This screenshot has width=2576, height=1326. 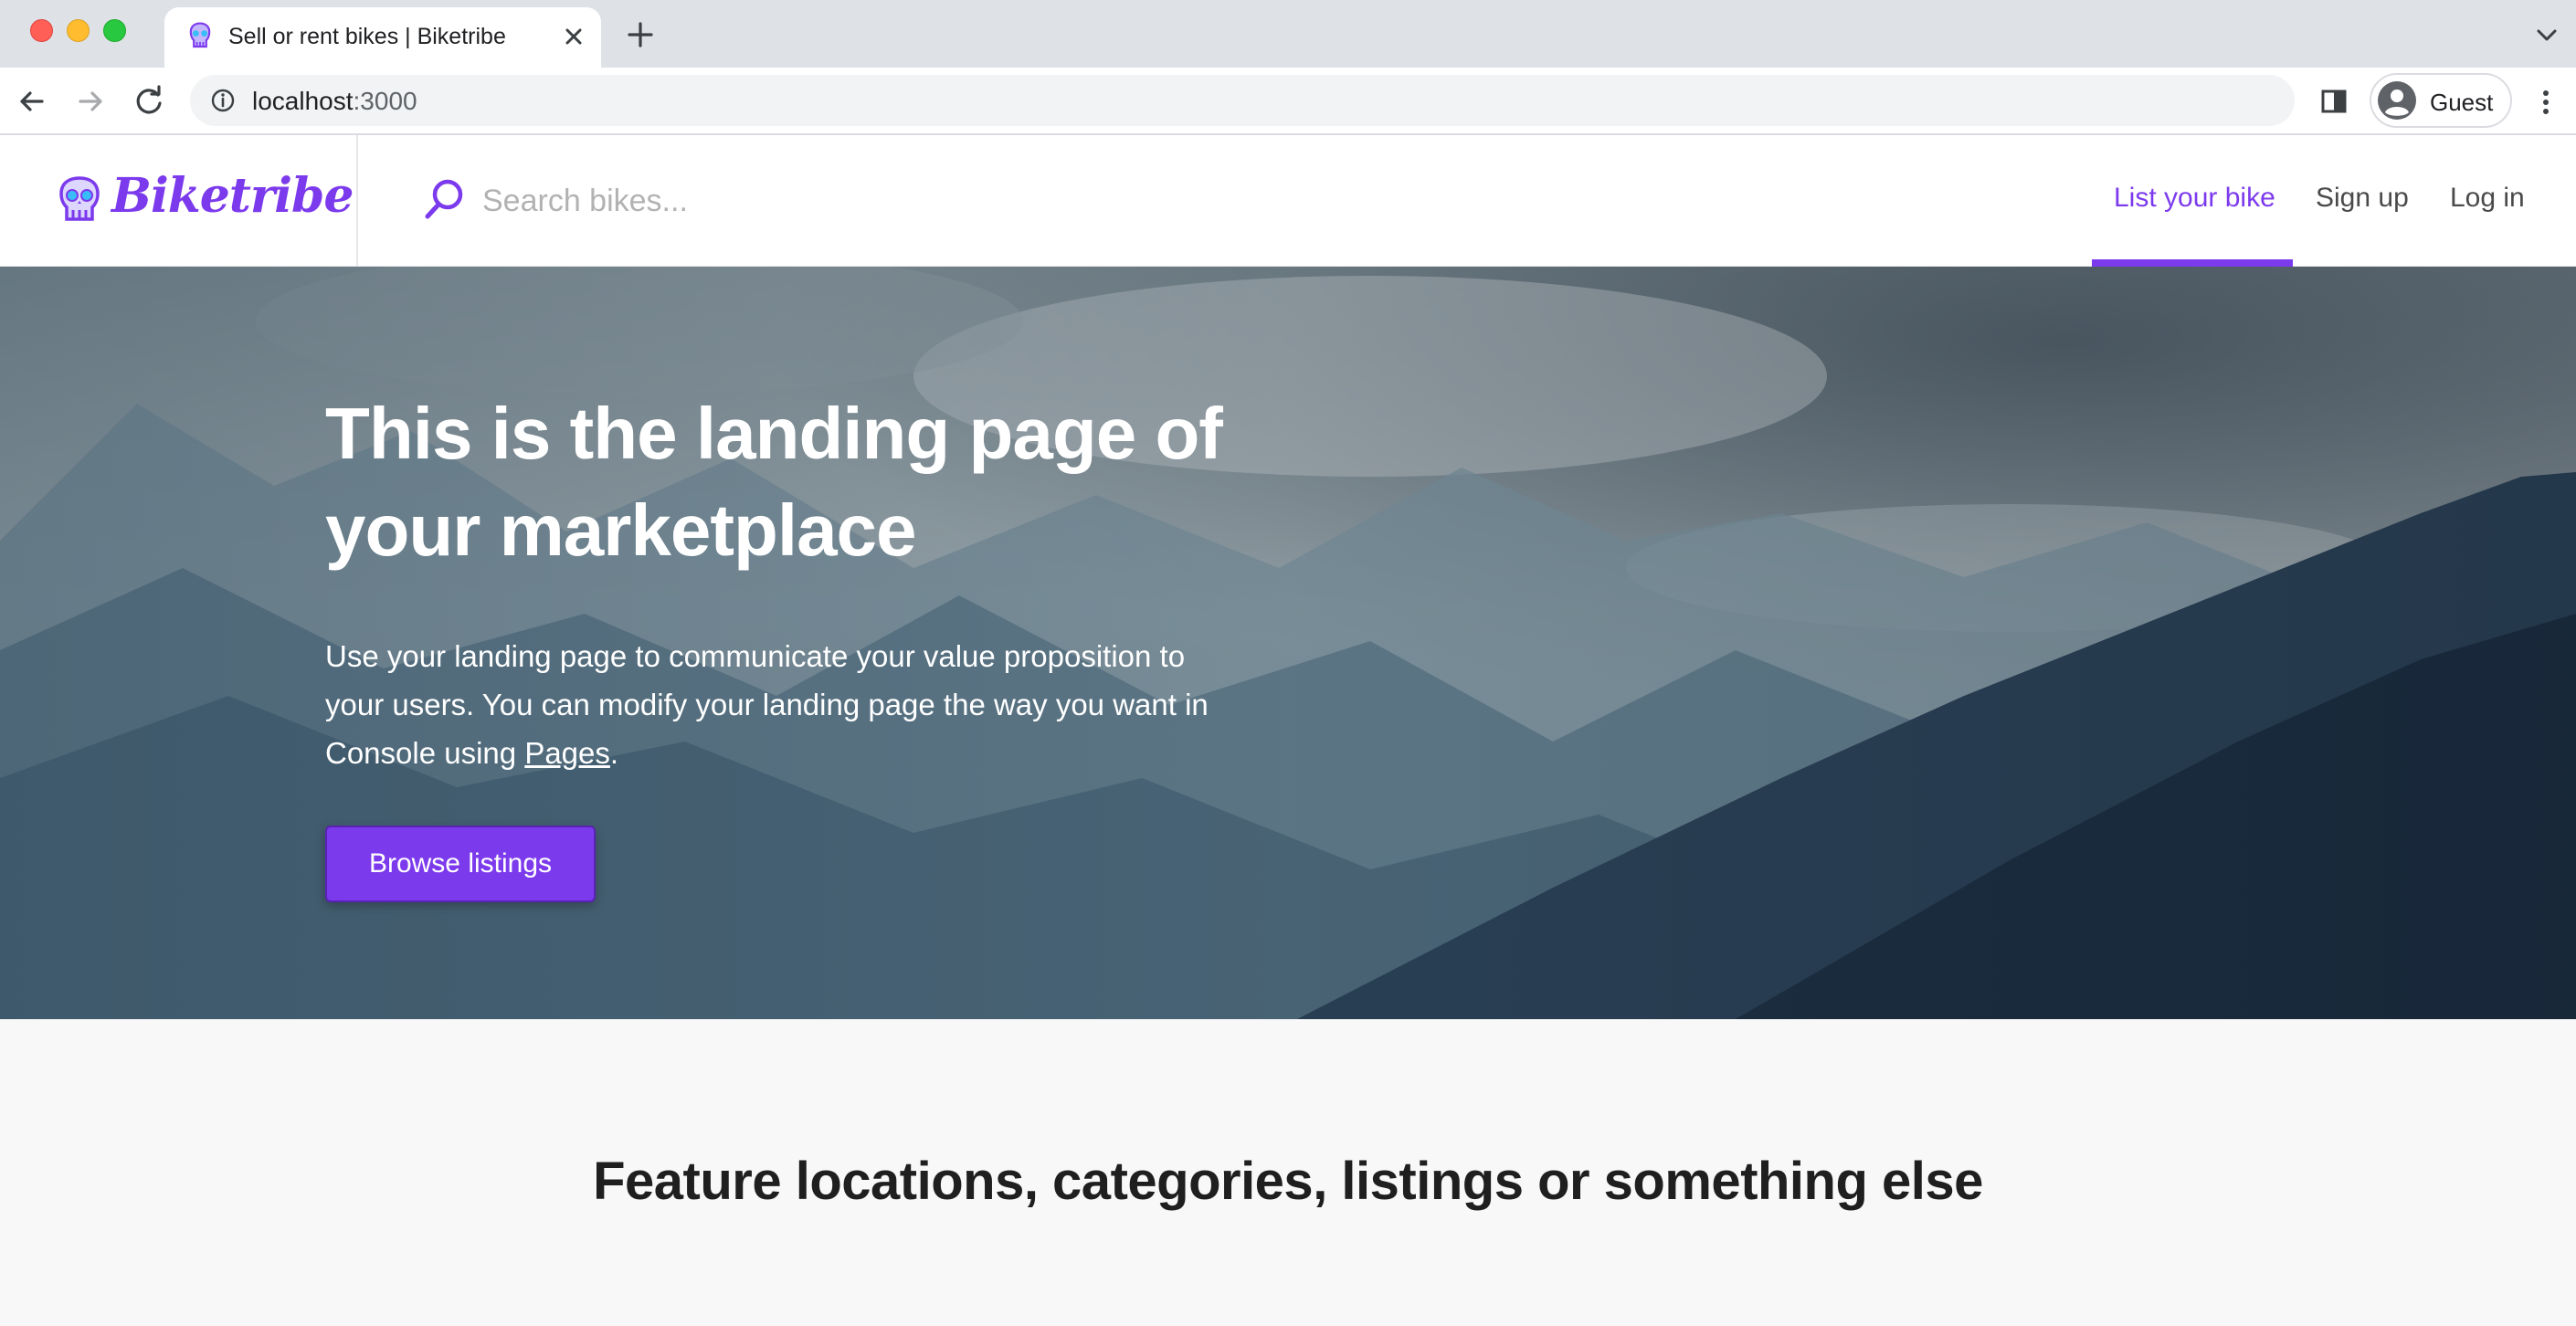 I want to click on close-icon, so click(x=573, y=36).